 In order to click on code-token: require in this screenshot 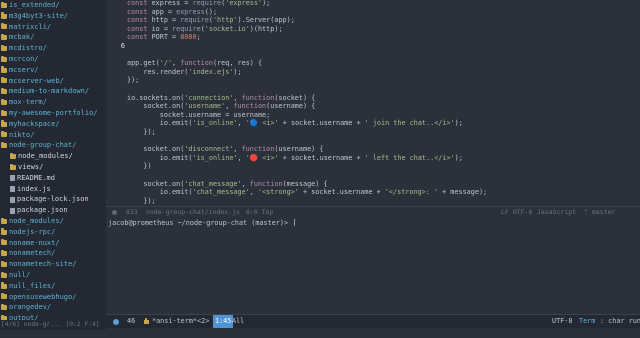, I will do `click(186, 28)`.